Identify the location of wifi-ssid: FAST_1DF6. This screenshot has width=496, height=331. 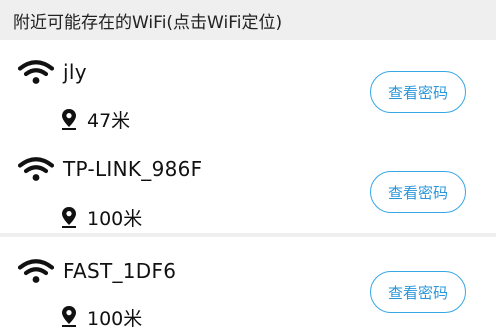
(120, 271).